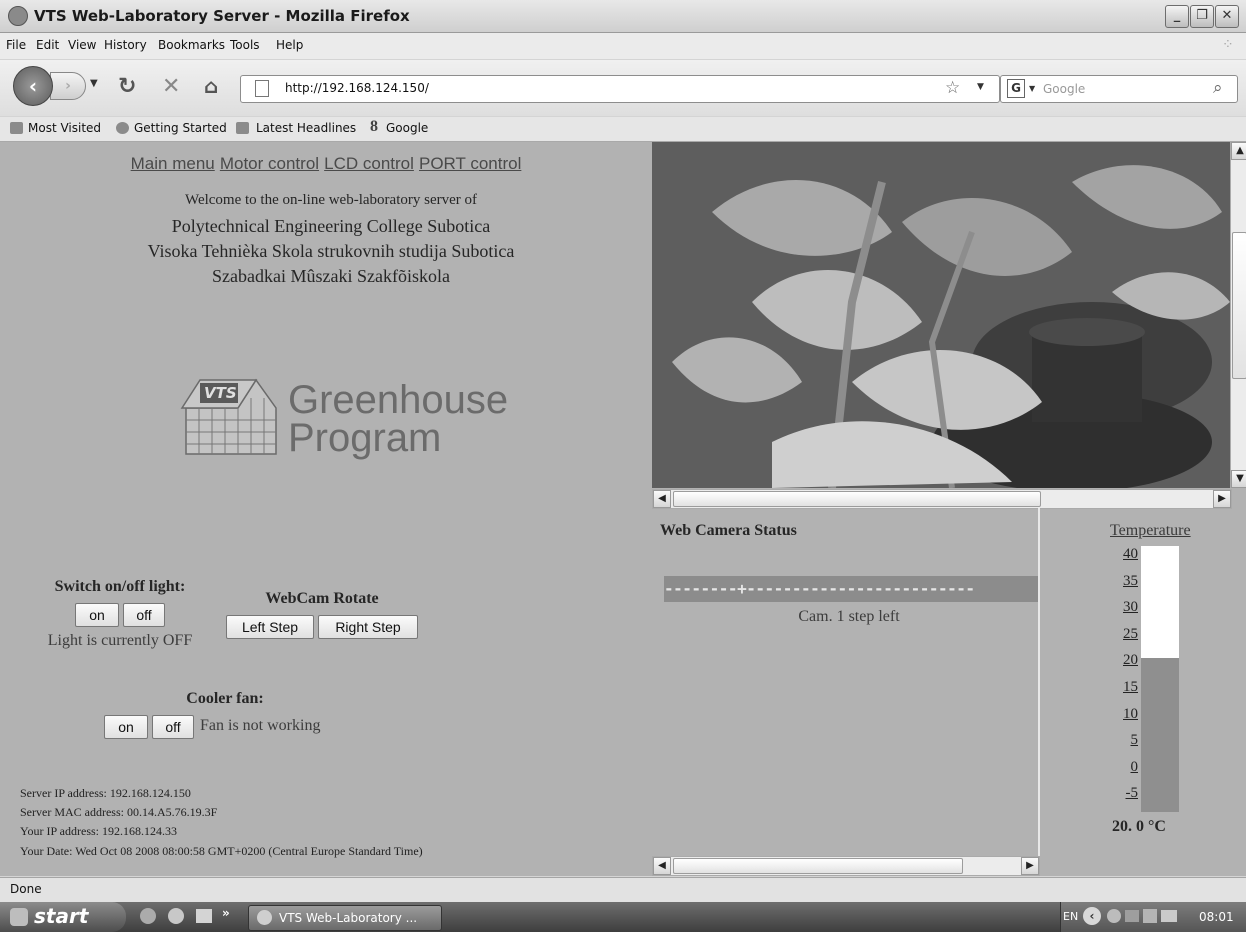  I want to click on address-bar: http://192.168.124.150/ ☆ ▼, so click(620, 89).